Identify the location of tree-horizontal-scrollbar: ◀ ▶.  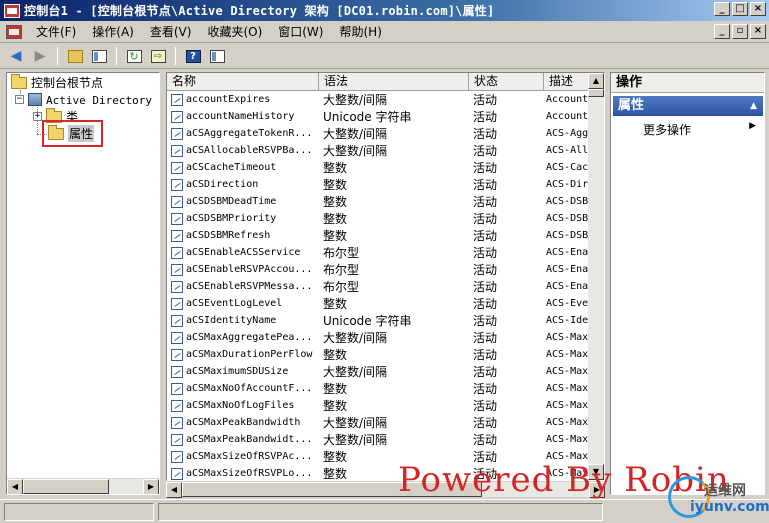
(83, 486).